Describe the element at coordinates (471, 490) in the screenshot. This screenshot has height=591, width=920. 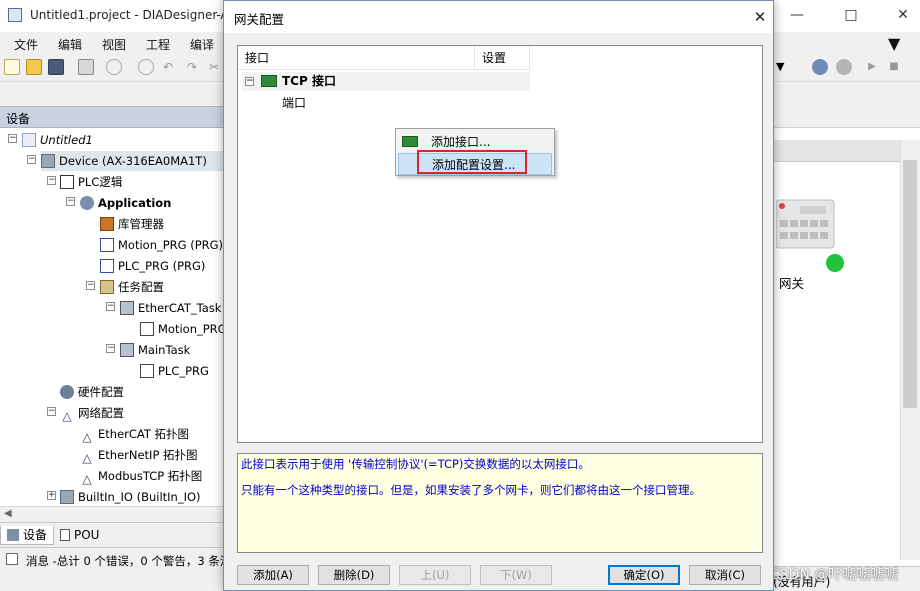
I see `description-line-2: 只能有一个这种类型的接口。但是，如果安装了多个网卡，则它们都将由这一个接口管理。` at that location.